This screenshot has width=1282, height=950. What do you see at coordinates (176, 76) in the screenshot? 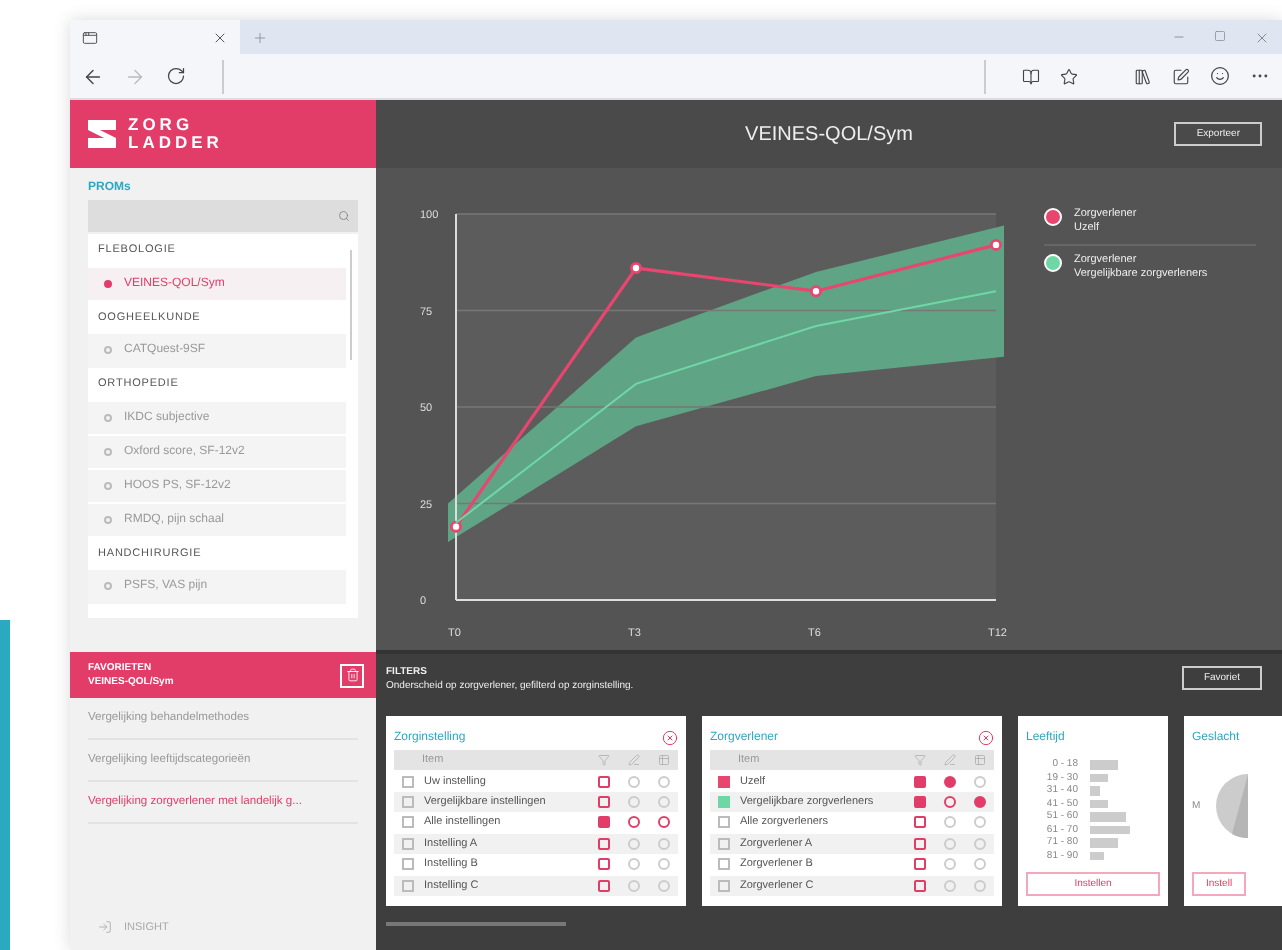
I see `refresh-icon` at bounding box center [176, 76].